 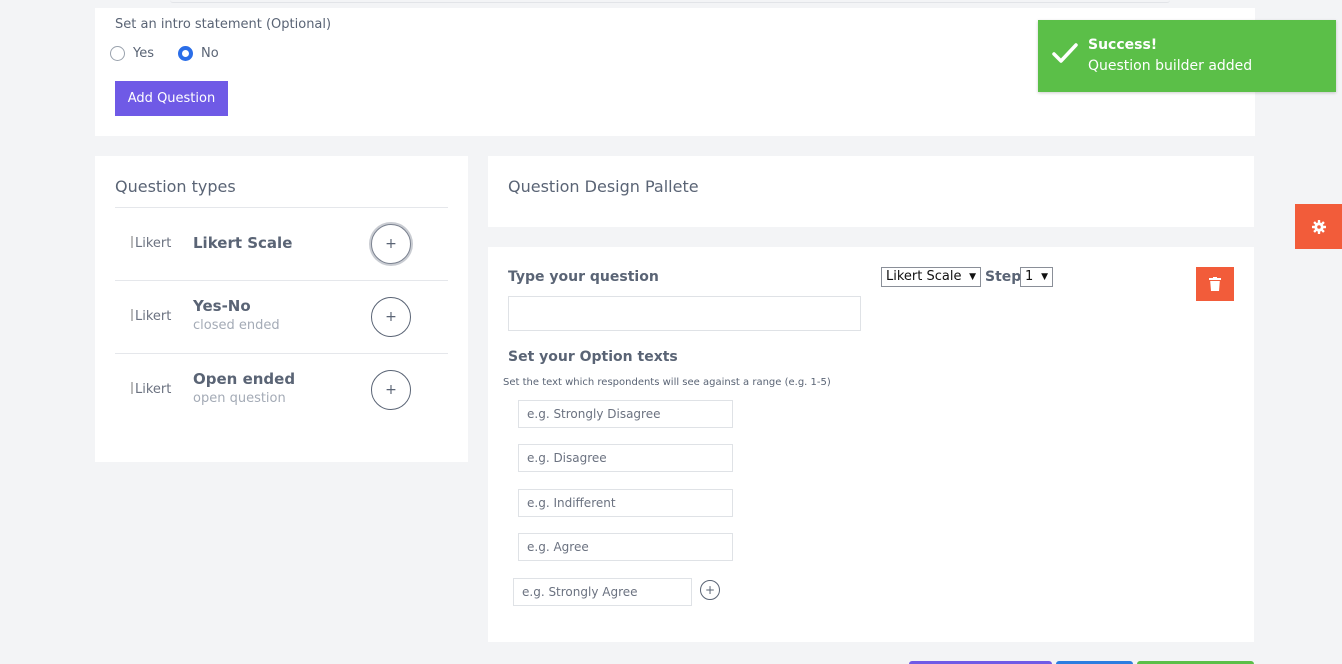 I want to click on question-type-likert: Likert Likert Scale +, so click(x=281, y=244).